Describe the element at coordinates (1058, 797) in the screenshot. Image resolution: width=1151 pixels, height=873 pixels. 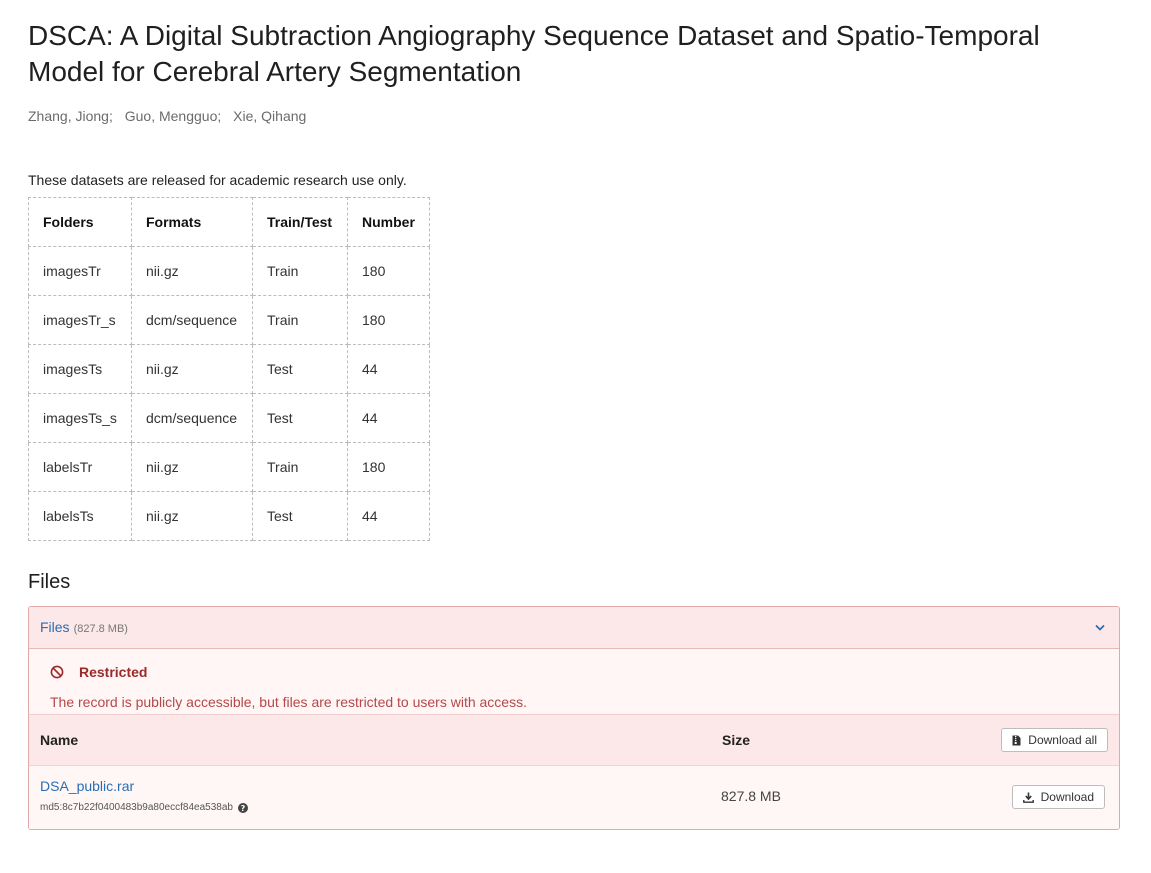
I see `download-button: Download` at that location.